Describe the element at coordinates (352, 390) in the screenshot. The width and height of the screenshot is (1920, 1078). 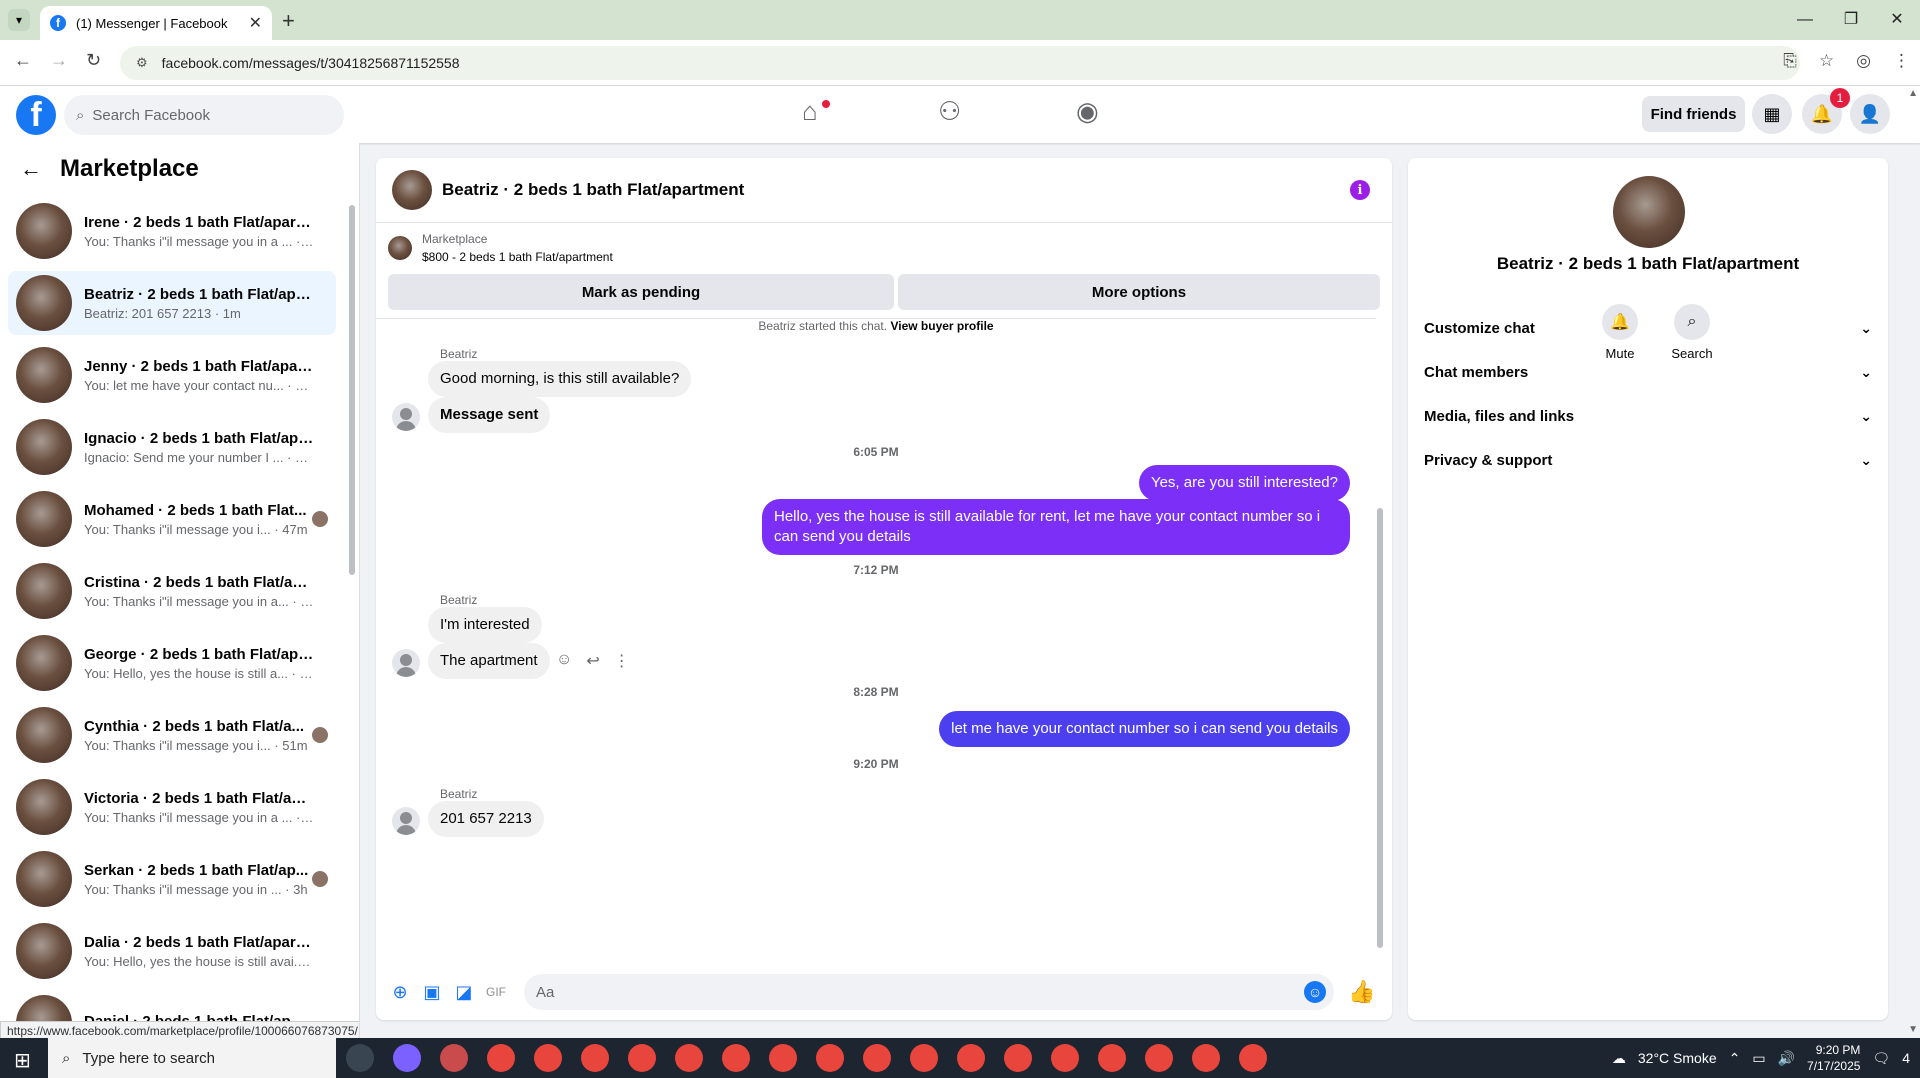
I see `sidebar-scrollbar` at that location.